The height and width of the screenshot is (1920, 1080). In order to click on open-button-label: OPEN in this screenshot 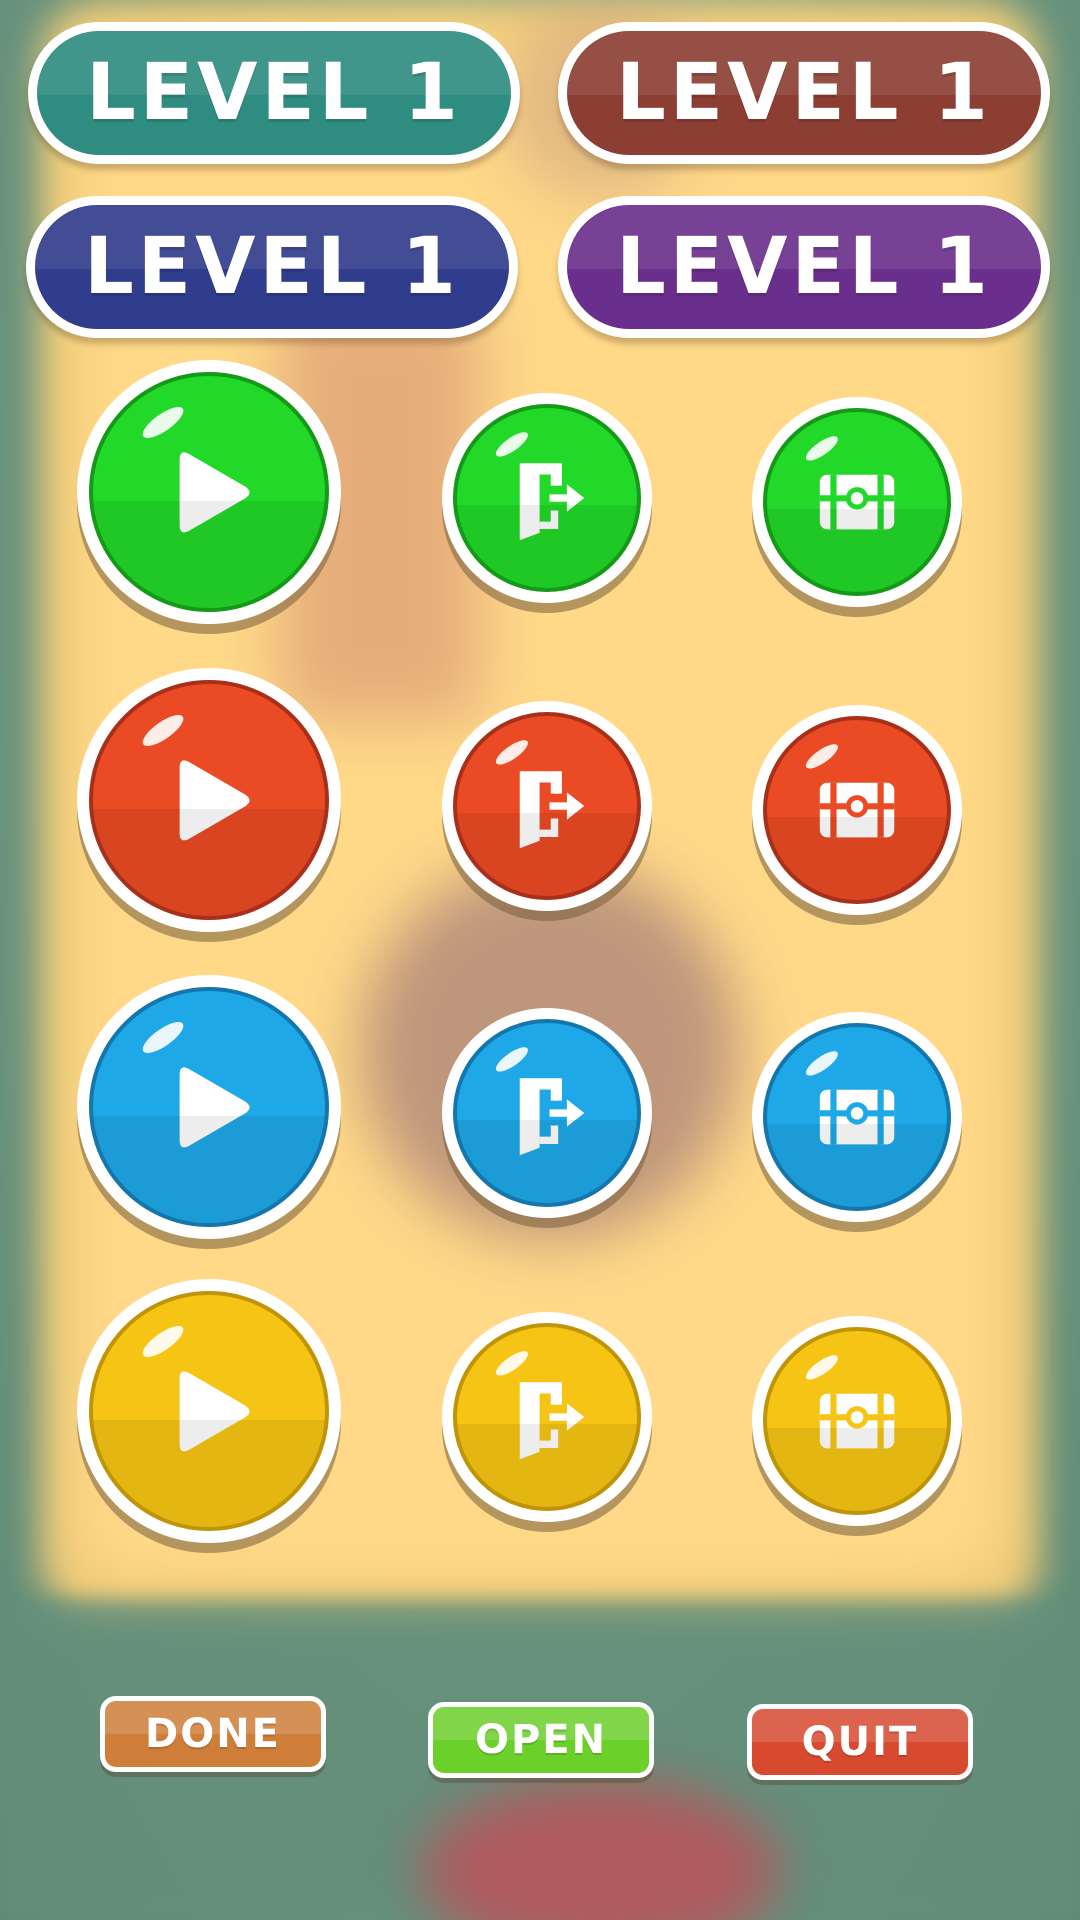, I will do `click(541, 1740)`.